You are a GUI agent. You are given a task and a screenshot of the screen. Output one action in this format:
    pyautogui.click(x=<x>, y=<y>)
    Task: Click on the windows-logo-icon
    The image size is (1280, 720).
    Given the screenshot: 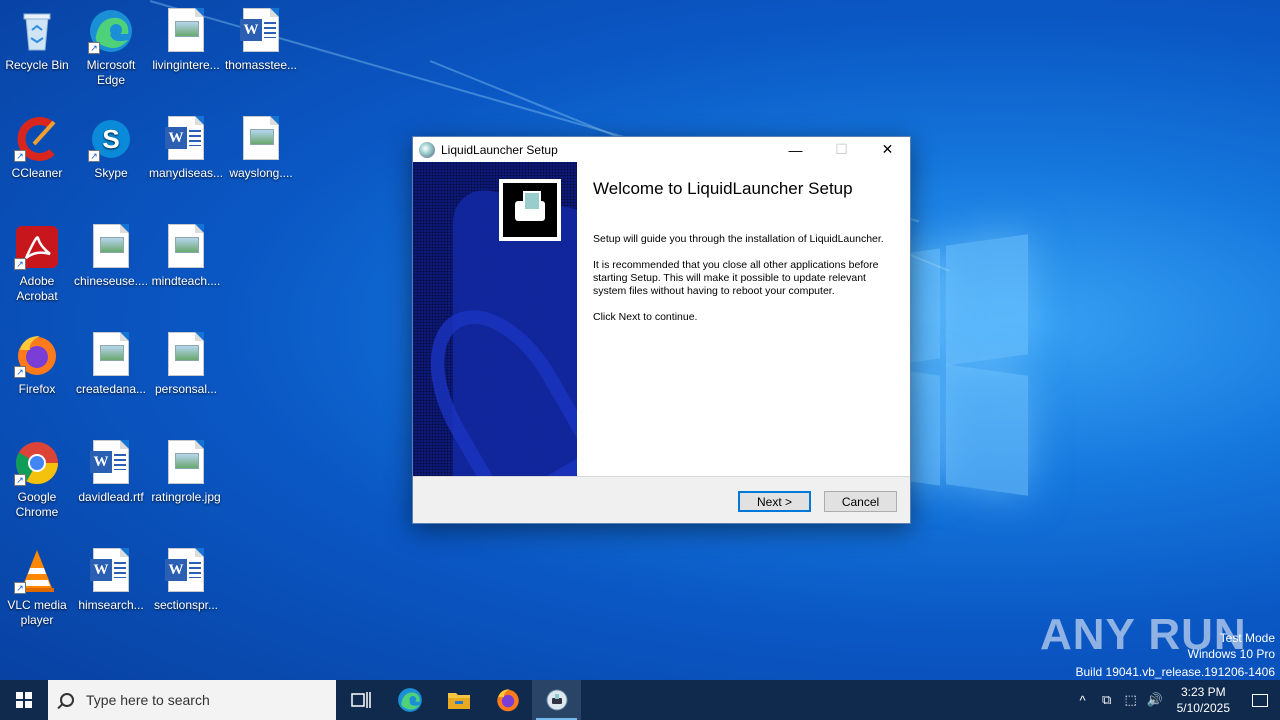 What is the action you would take?
    pyautogui.click(x=24, y=700)
    